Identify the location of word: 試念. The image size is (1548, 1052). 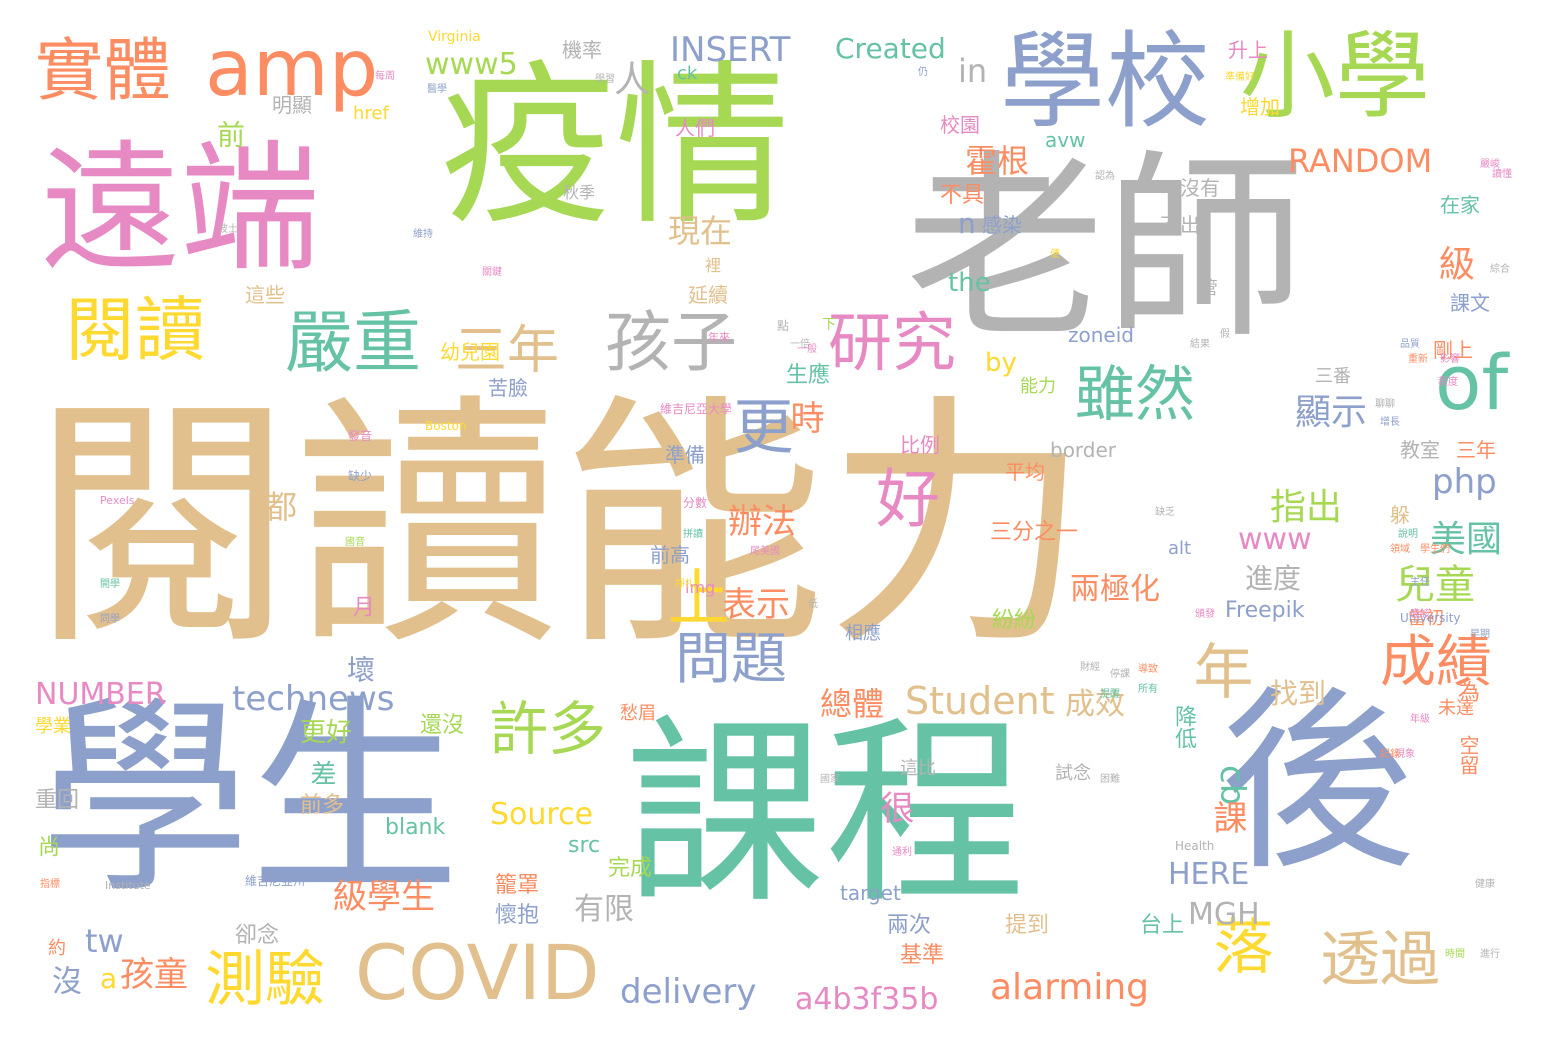
(1073, 773).